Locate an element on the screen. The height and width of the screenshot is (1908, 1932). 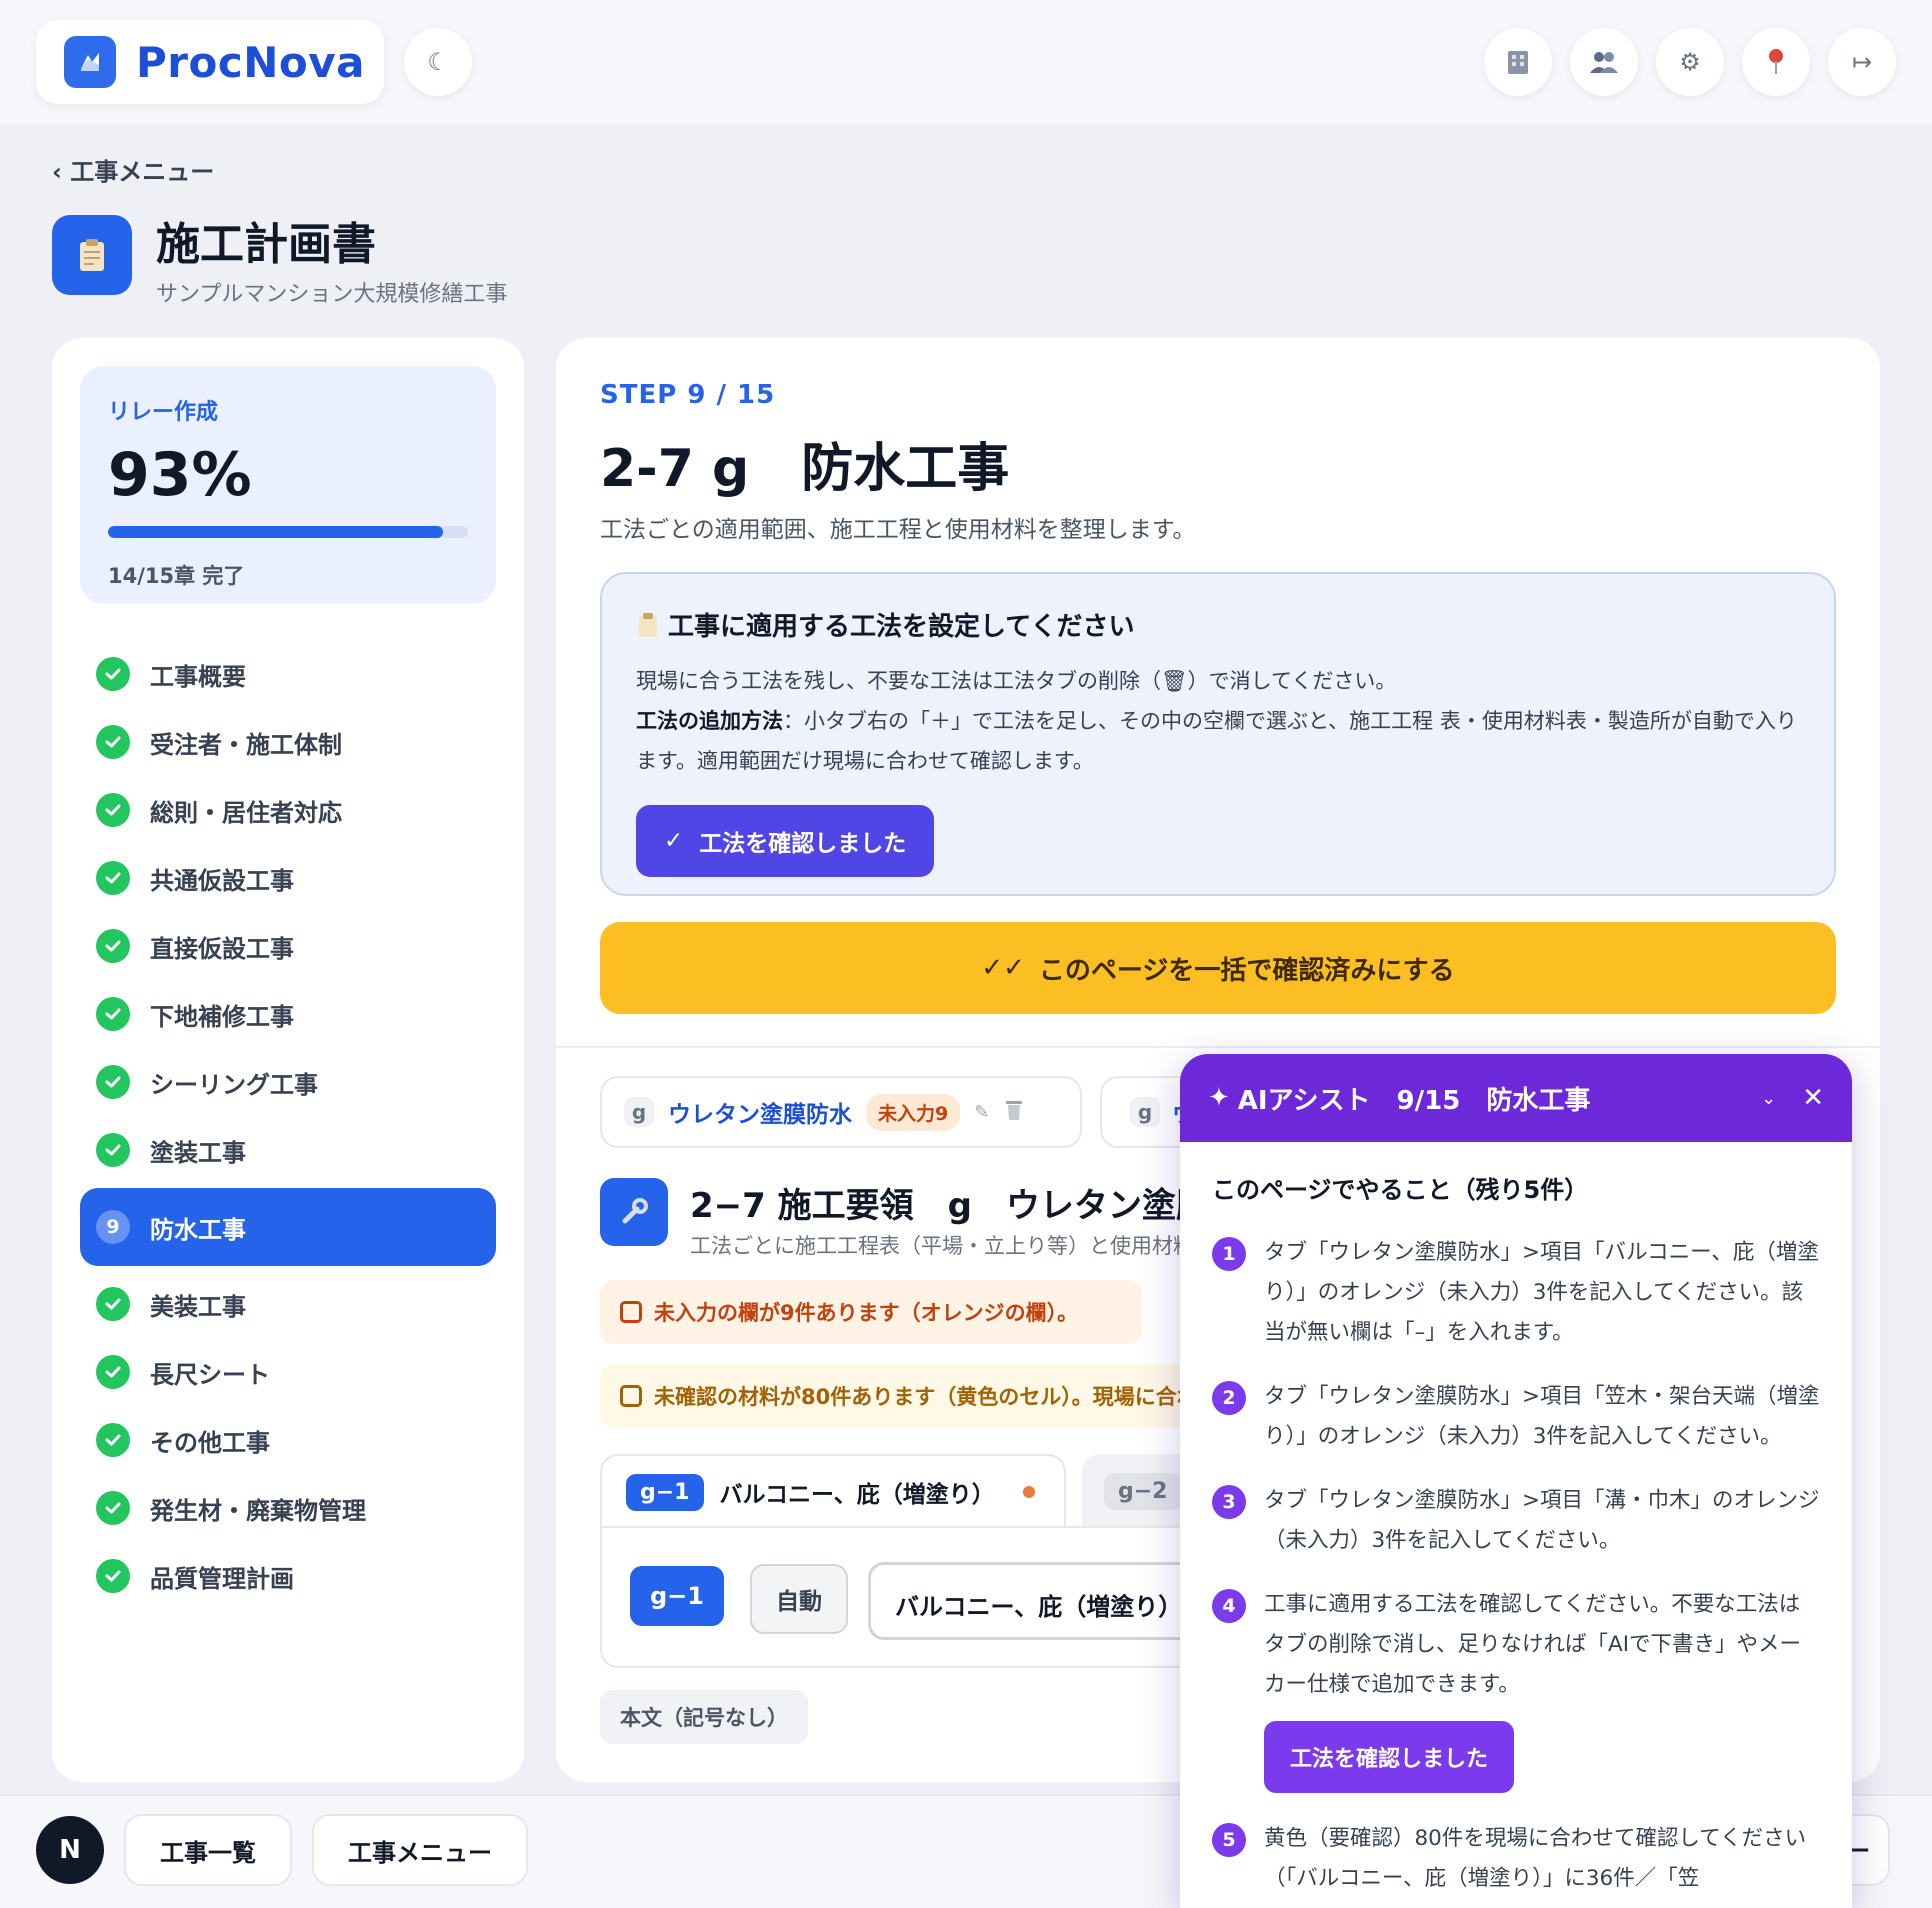
body-text-chip: 本文（記号なし） is located at coordinates (704, 1717).